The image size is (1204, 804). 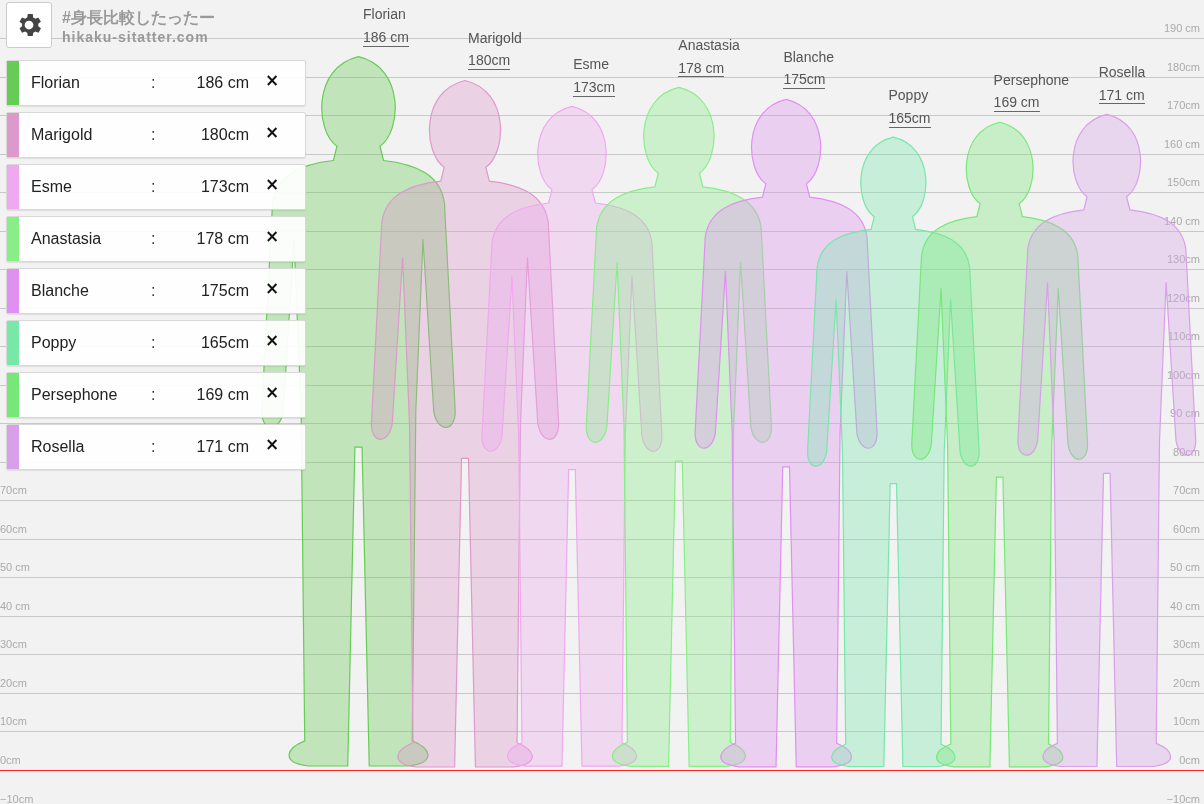 What do you see at coordinates (1183, 66) in the screenshot?
I see `ruler-label: 180cm` at bounding box center [1183, 66].